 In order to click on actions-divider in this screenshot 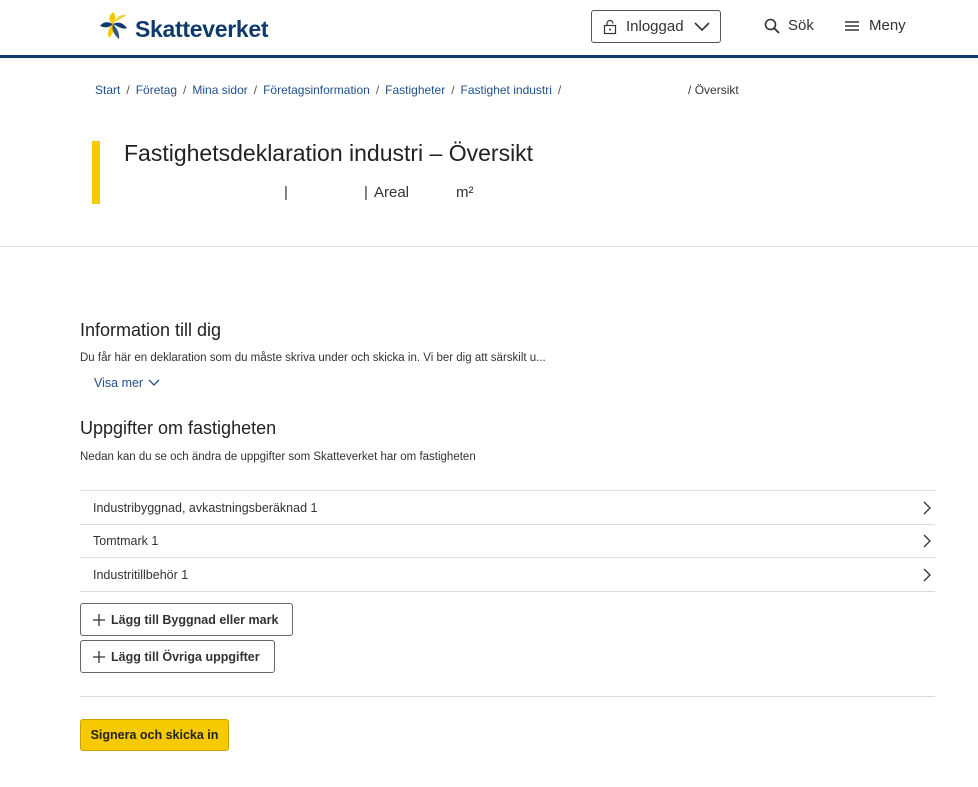, I will do `click(507, 696)`.